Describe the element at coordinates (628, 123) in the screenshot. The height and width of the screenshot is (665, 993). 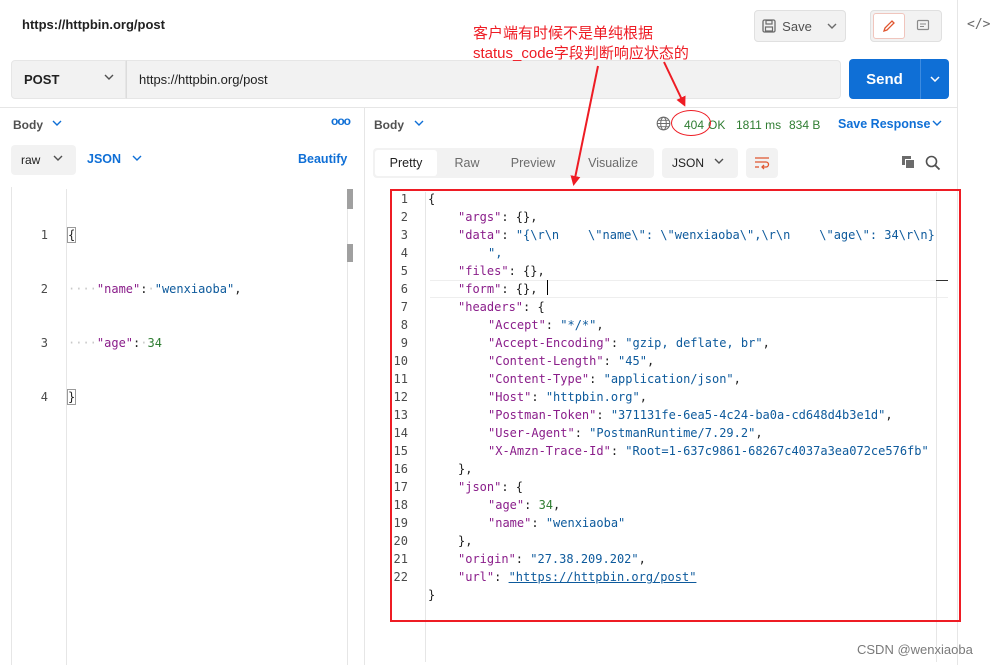
I see `annotation-arrows` at that location.